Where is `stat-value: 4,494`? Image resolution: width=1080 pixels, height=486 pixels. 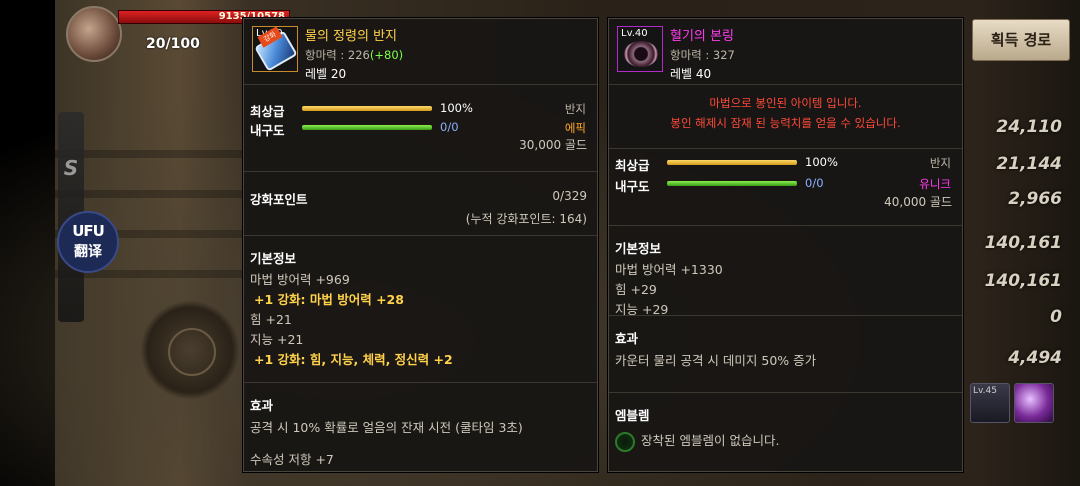
stat-value: 4,494 is located at coordinates (1035, 358).